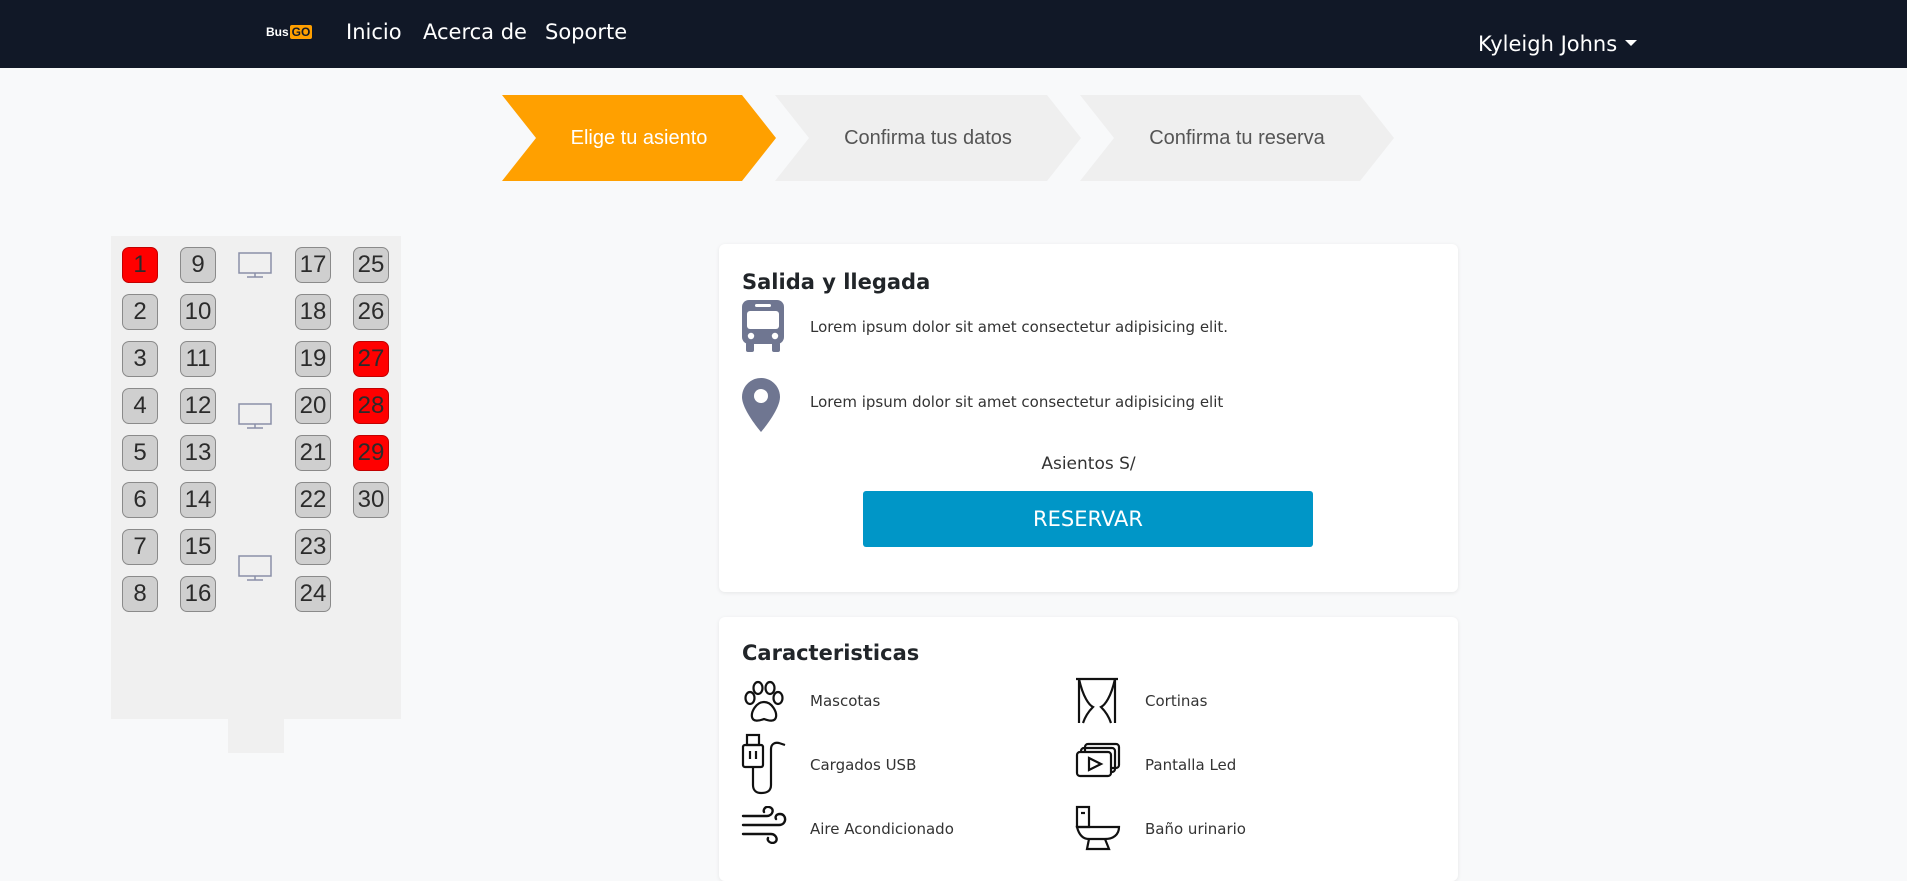 The height and width of the screenshot is (881, 1907). What do you see at coordinates (882, 829) in the screenshot?
I see `feature-label-air-conditioning: Aire Acondicionado` at bounding box center [882, 829].